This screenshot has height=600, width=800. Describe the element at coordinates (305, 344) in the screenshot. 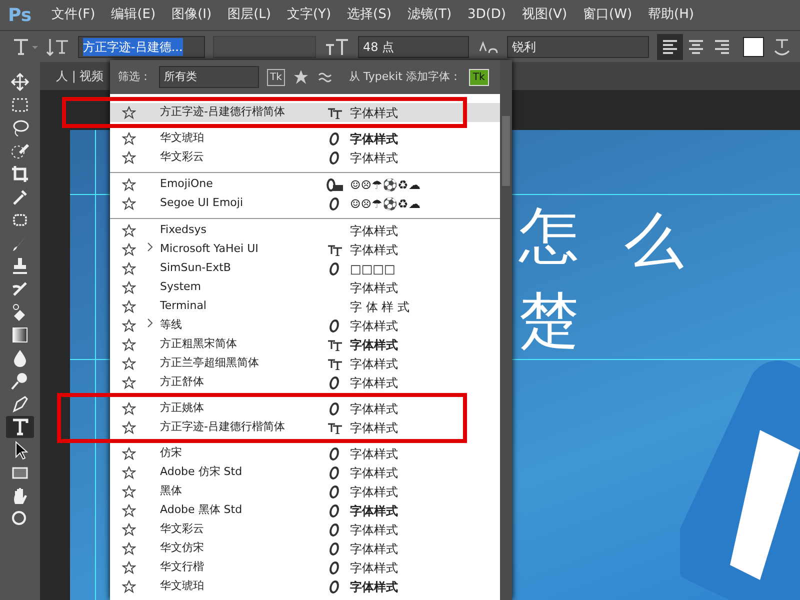

I see `font-list-item: 方正粗黑宋简体 字体样式` at that location.